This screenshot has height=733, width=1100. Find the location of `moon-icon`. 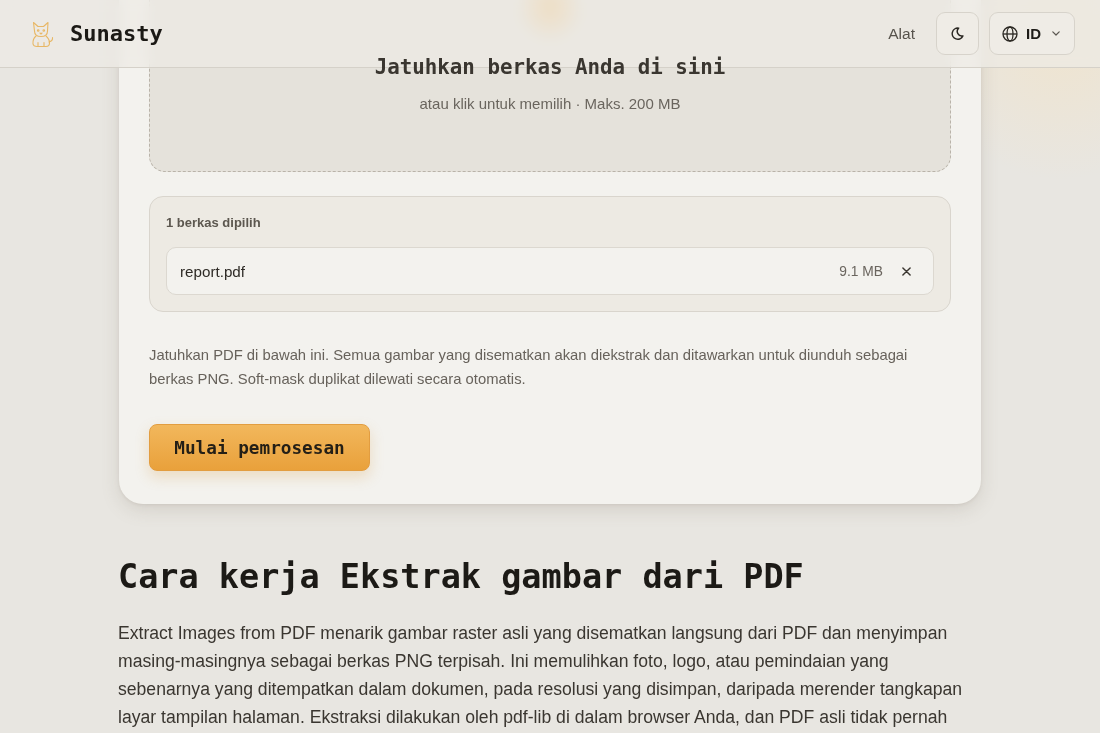

moon-icon is located at coordinates (957, 33).